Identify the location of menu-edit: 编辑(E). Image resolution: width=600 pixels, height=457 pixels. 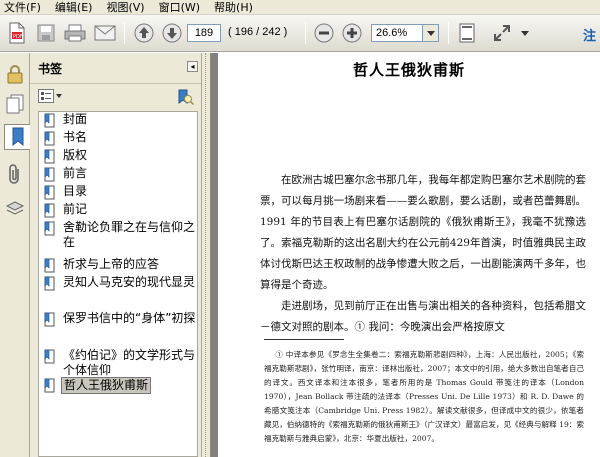
(74, 7).